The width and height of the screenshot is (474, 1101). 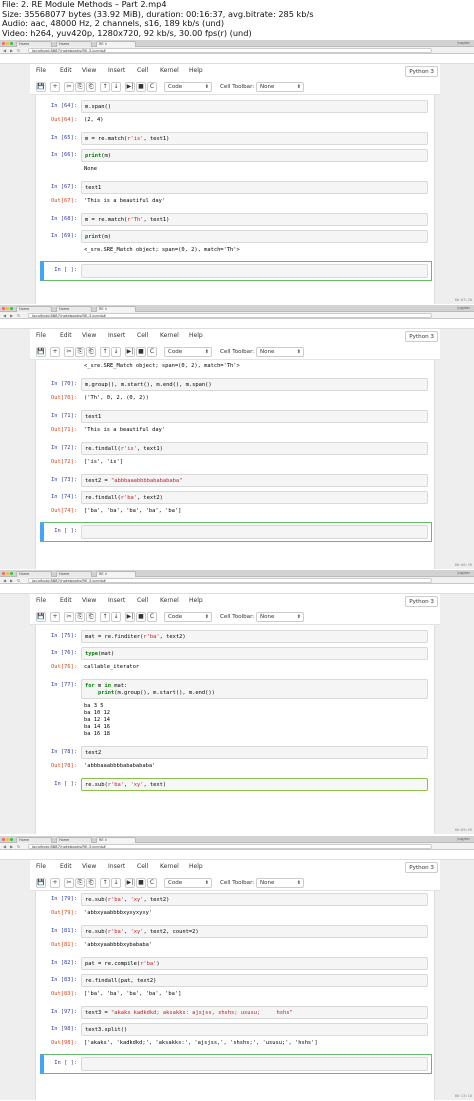 What do you see at coordinates (254, 784) in the screenshot?
I see `code-cell: re.sub(r'ba', 'xy', text)` at bounding box center [254, 784].